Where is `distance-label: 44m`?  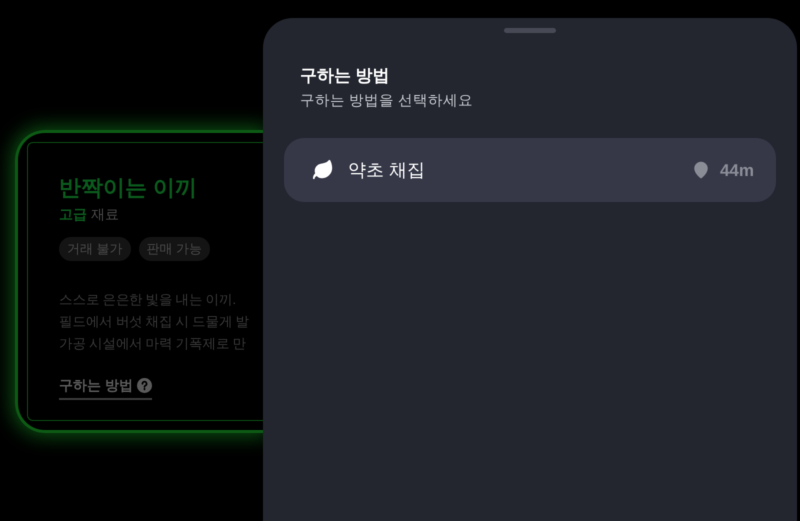
distance-label: 44m is located at coordinates (737, 171).